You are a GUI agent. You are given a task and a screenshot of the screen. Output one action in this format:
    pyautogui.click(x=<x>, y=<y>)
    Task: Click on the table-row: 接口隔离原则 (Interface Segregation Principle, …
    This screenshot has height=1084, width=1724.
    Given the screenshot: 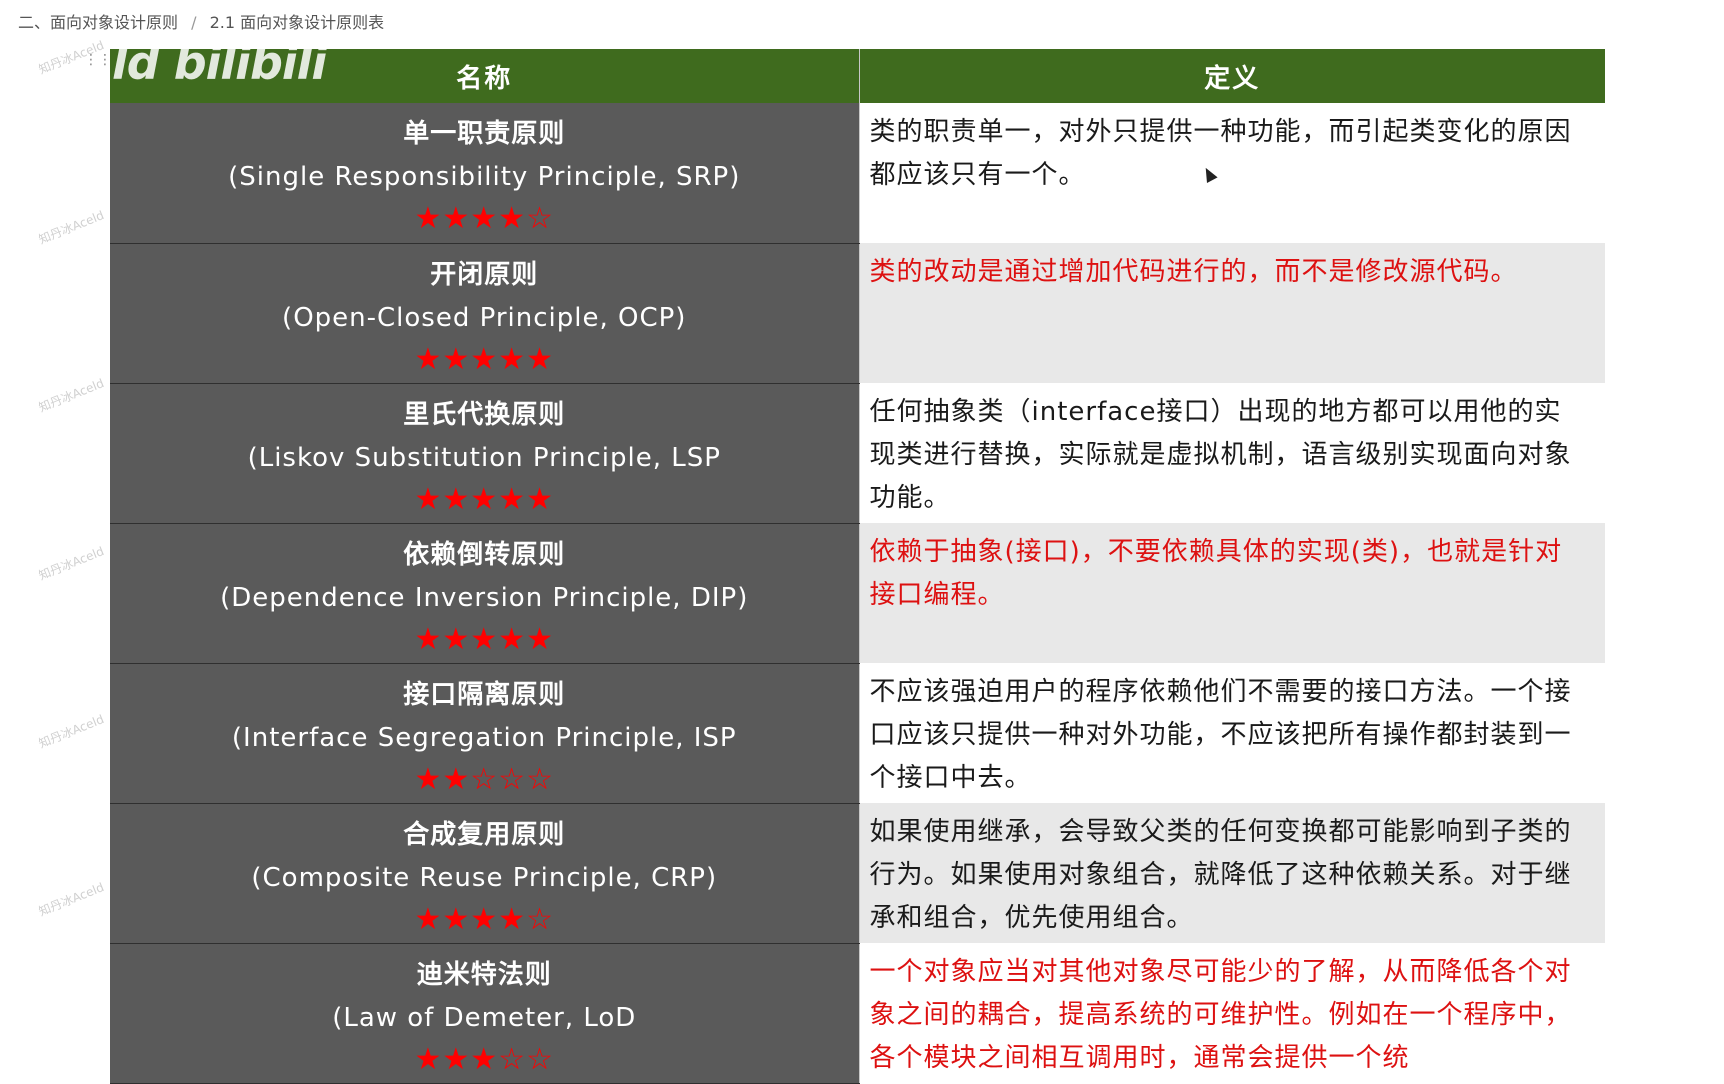 What is the action you would take?
    pyautogui.click(x=857, y=733)
    